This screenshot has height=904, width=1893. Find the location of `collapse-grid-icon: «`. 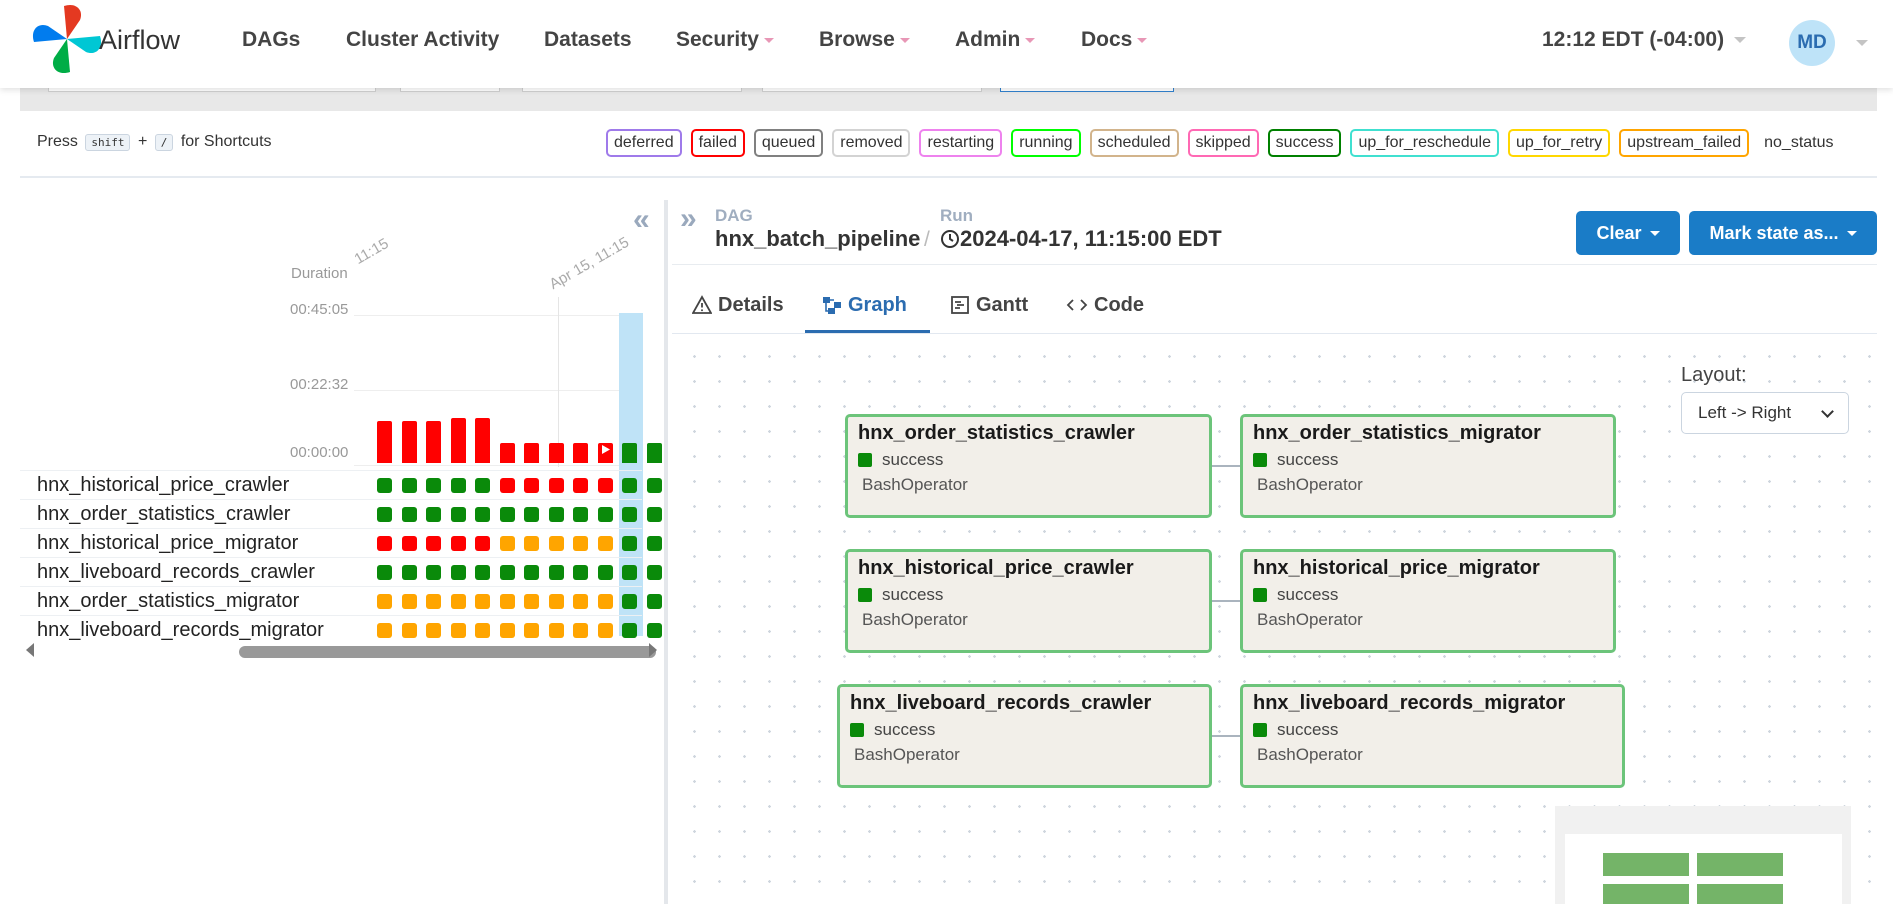

collapse-grid-icon: « is located at coordinates (641, 220).